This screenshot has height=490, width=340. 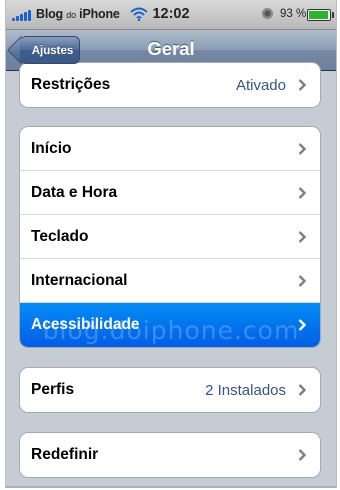 I want to click on row-reset: Redefinir, so click(x=170, y=455).